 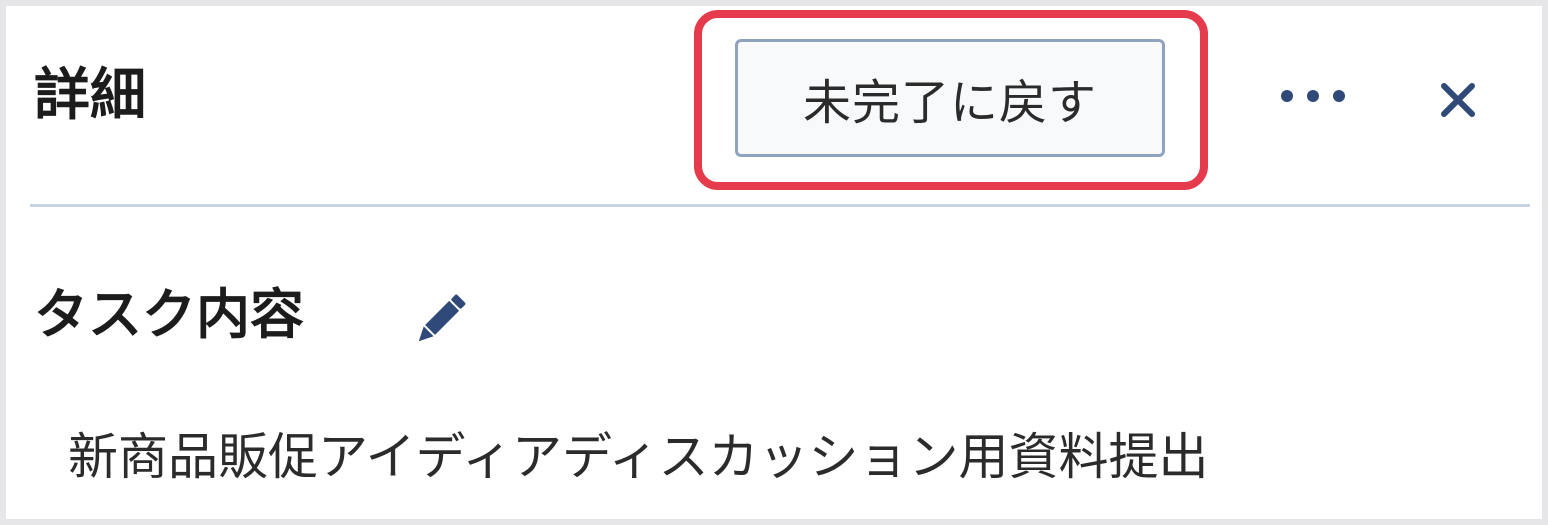 I want to click on more-options-button, so click(x=1313, y=96).